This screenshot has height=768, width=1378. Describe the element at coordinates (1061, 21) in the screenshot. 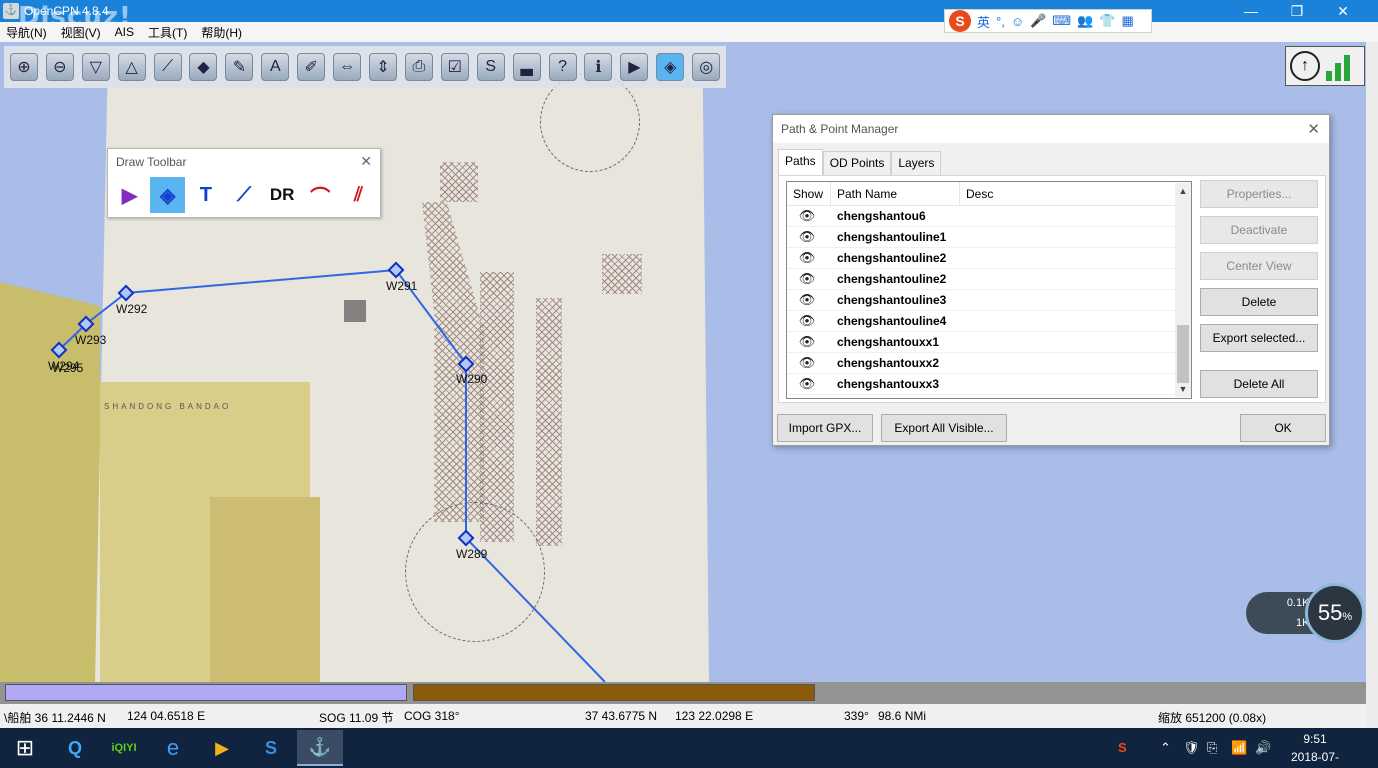

I see `ime-keyboard-icon: ⌨` at that location.